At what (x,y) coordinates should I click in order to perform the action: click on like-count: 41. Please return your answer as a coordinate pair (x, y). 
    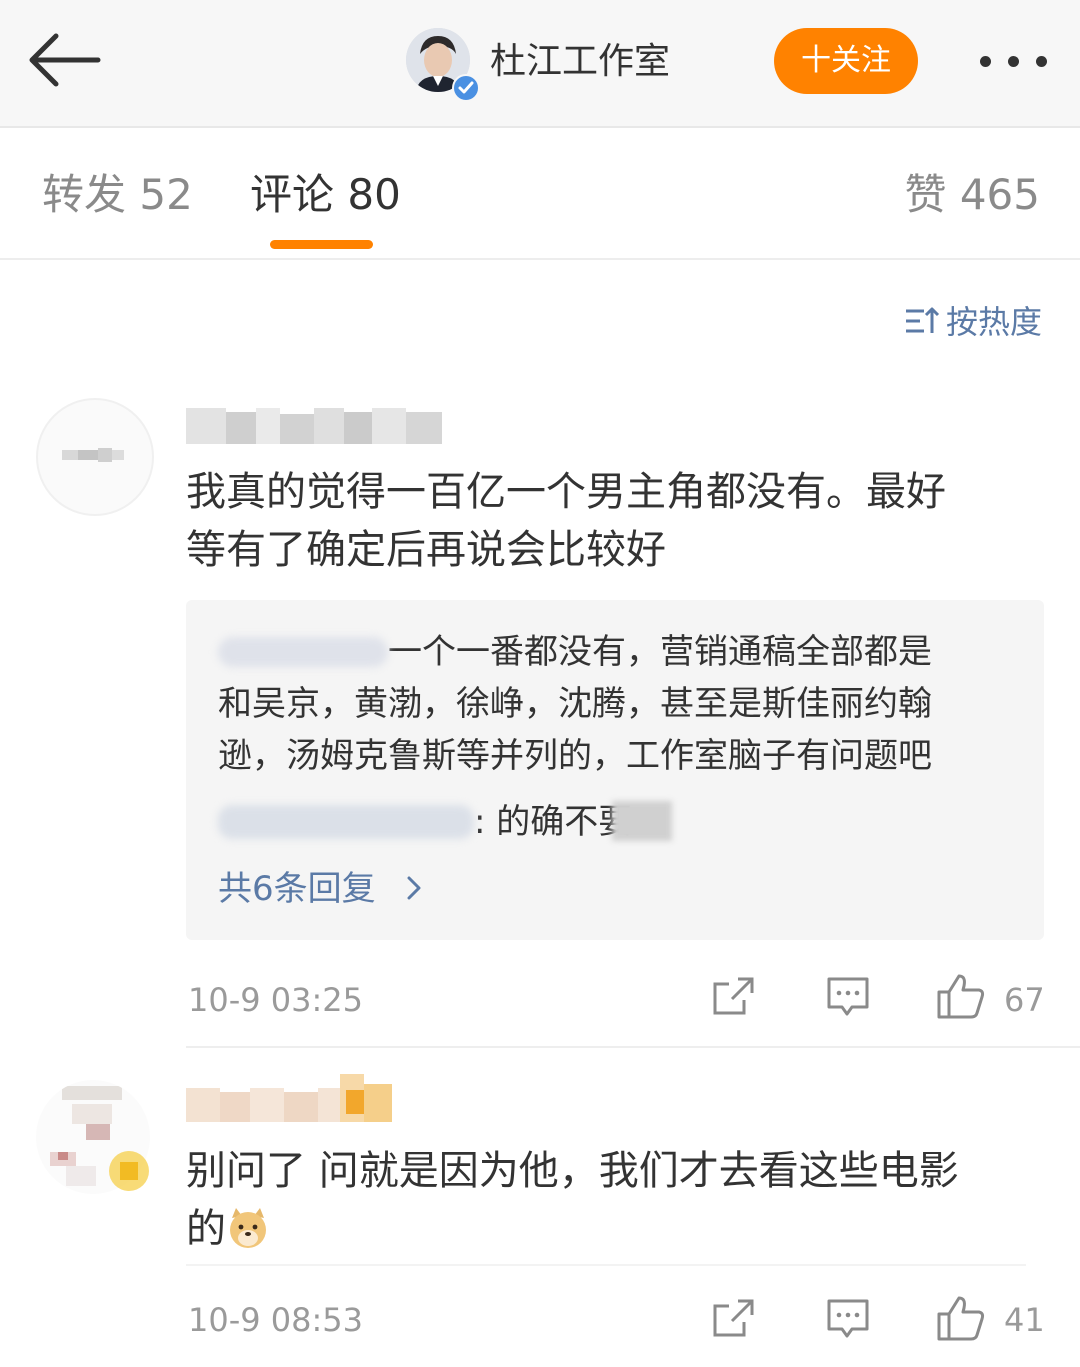
    Looking at the image, I should click on (1024, 1320).